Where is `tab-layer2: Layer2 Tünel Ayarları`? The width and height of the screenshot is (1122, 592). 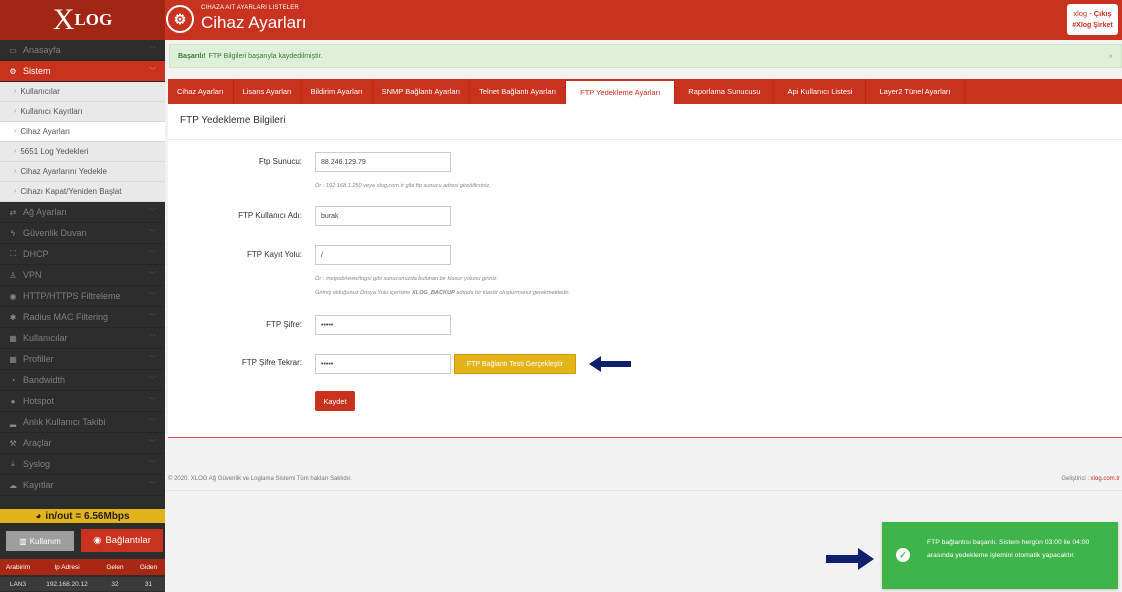 tab-layer2: Layer2 Tünel Ayarları is located at coordinates (915, 91).